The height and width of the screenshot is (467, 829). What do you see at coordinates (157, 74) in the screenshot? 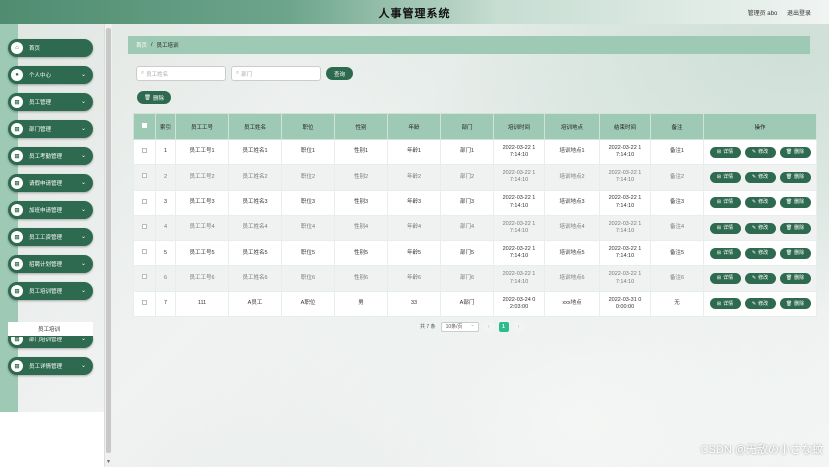
I see `employee-name-placeholder: 员工姓名` at bounding box center [157, 74].